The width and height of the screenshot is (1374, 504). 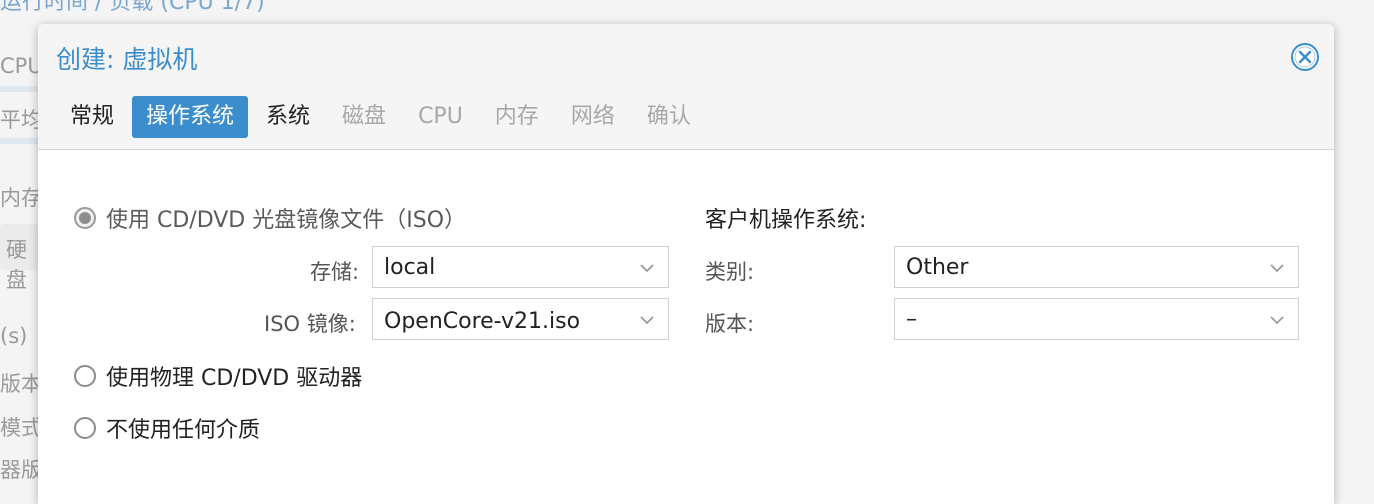 What do you see at coordinates (668, 116) in the screenshot?
I see `tab-confirm: 确认` at bounding box center [668, 116].